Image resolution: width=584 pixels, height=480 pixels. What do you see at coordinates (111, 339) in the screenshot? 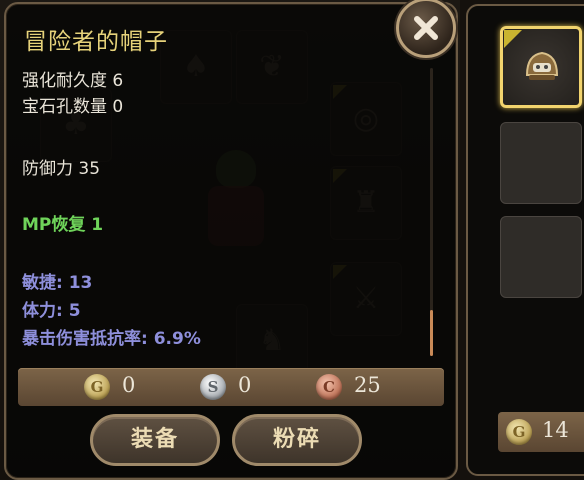
I see `stat-crit-resist: 暴击伤害抵抗率: 6.9%` at bounding box center [111, 339].